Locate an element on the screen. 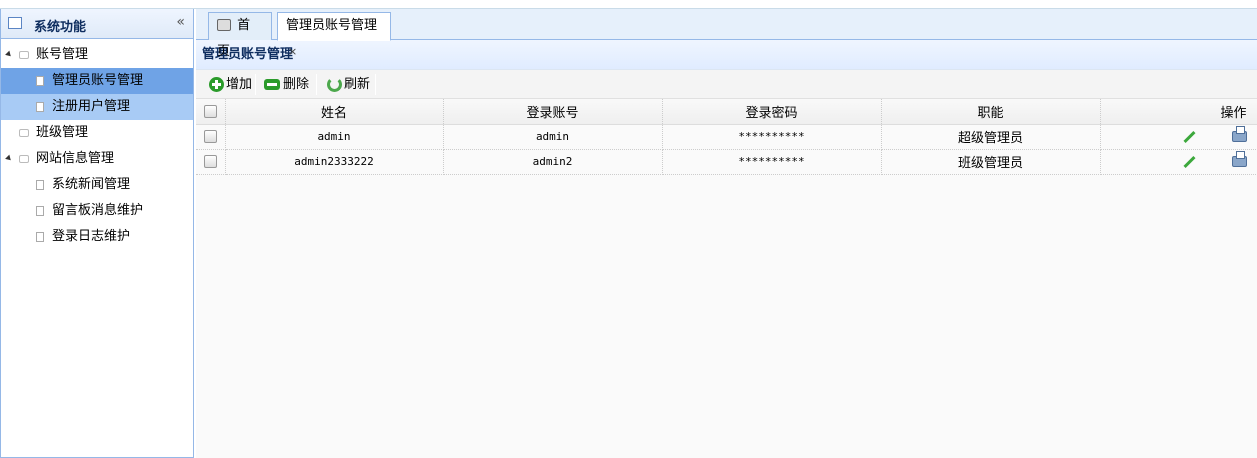  delete-button: 删除 is located at coordinates (287, 84).